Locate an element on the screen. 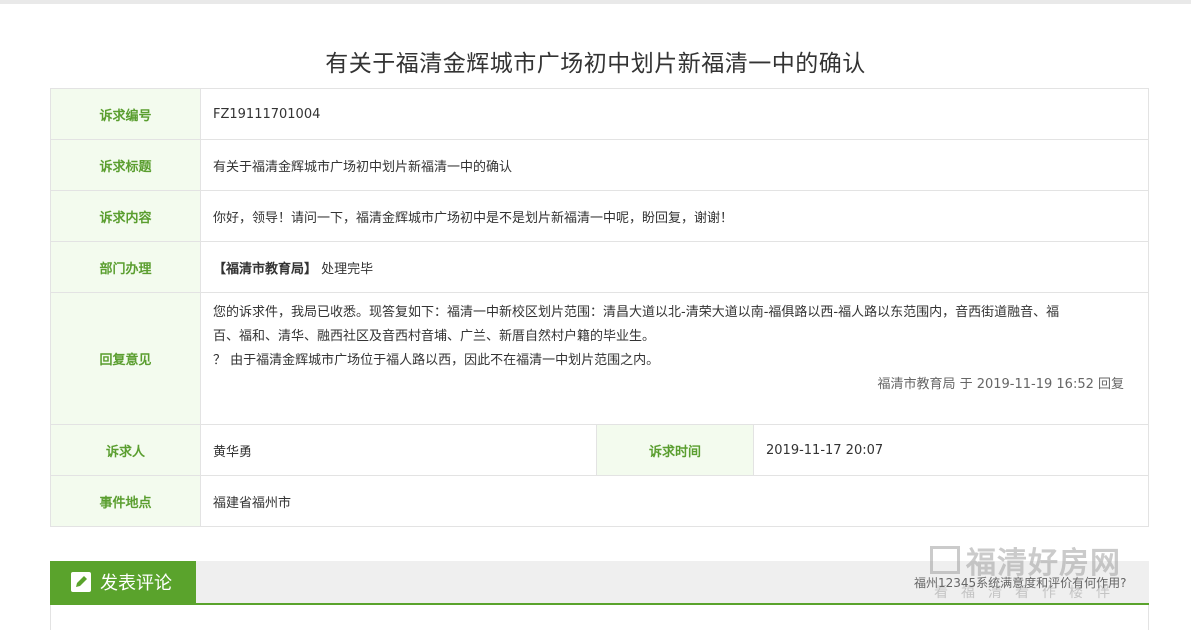 This screenshot has width=1191, height=630. subject-label: 诉求标题 is located at coordinates (126, 165).